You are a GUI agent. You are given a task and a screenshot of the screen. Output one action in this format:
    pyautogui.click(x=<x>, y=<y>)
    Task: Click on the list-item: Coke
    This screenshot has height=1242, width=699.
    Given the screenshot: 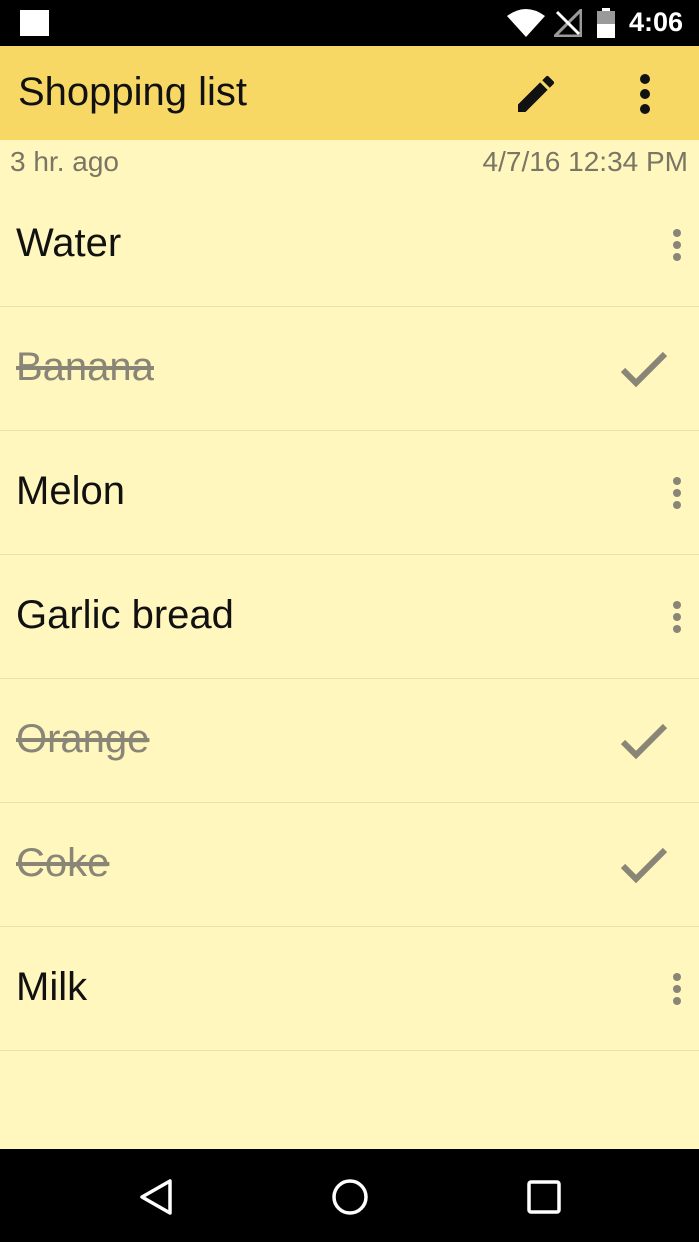 What is the action you would take?
    pyautogui.click(x=349, y=865)
    